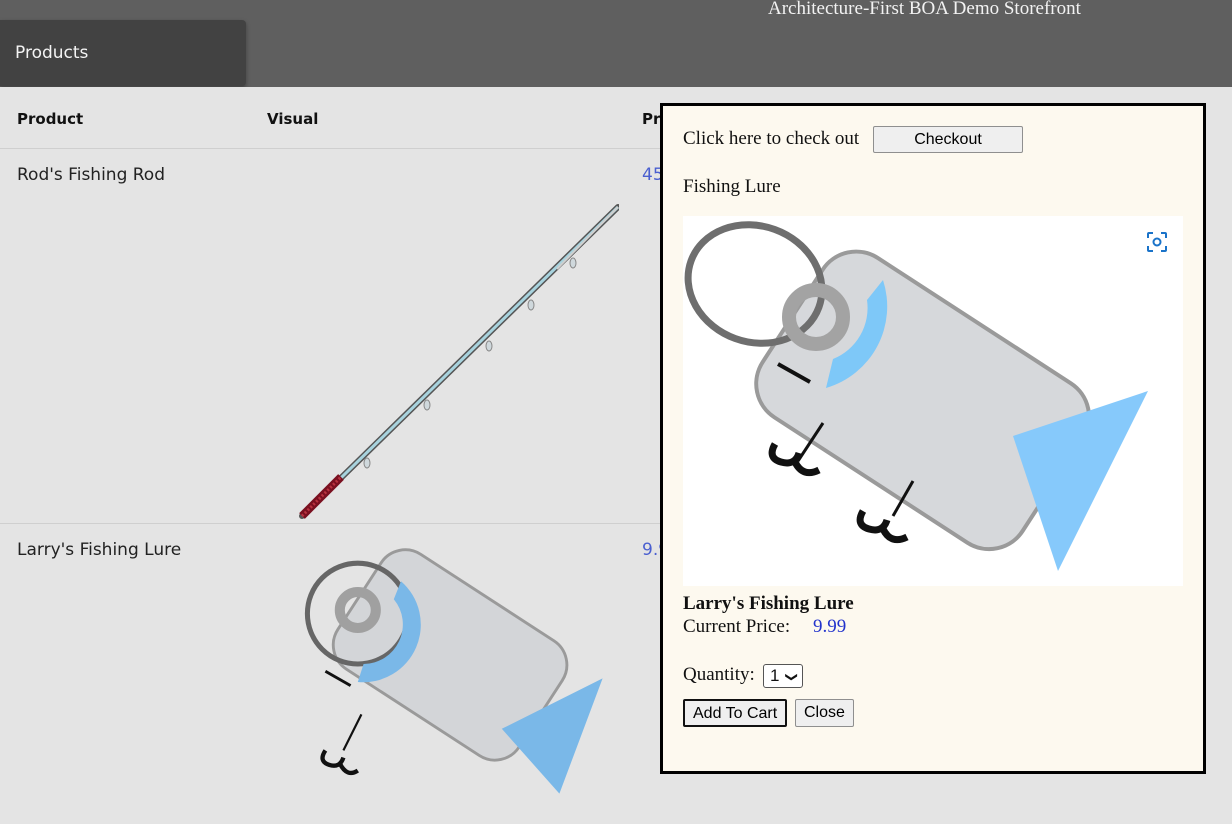 The image size is (1232, 824). Describe the element at coordinates (50, 119) in the screenshot. I see `column-header-product: Product` at that location.